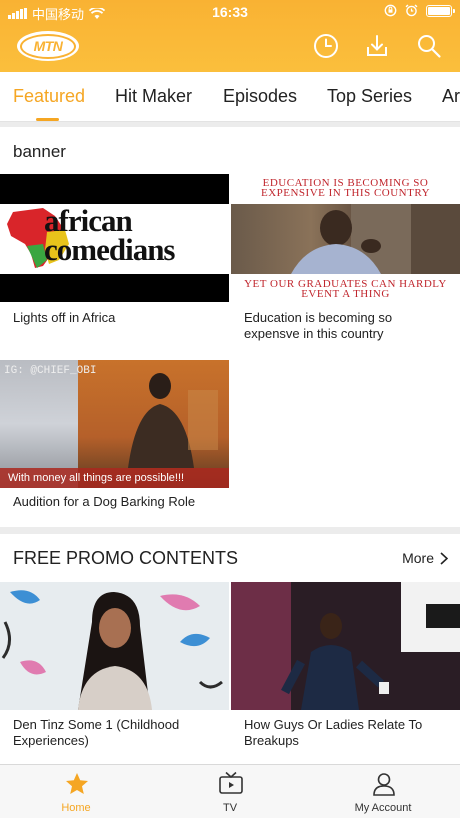 This screenshot has width=460, height=818. What do you see at coordinates (120, 502) in the screenshot?
I see `video-caption: Audition for a Dog Barking Role` at bounding box center [120, 502].